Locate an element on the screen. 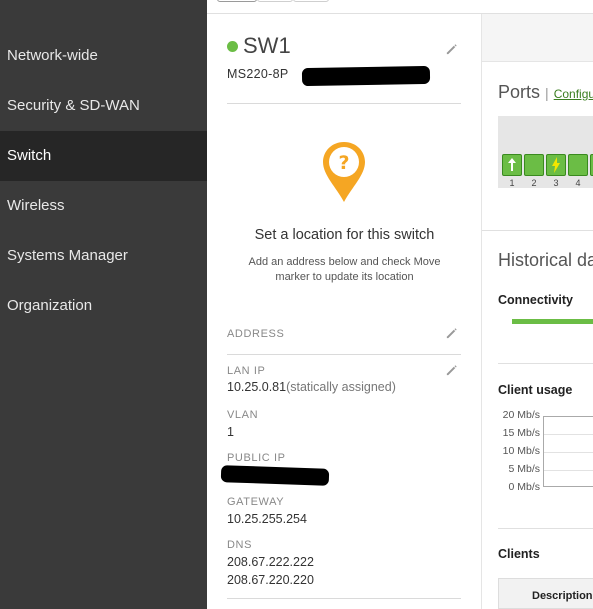 The height and width of the screenshot is (609, 593). edit-address-icon is located at coordinates (451, 333).